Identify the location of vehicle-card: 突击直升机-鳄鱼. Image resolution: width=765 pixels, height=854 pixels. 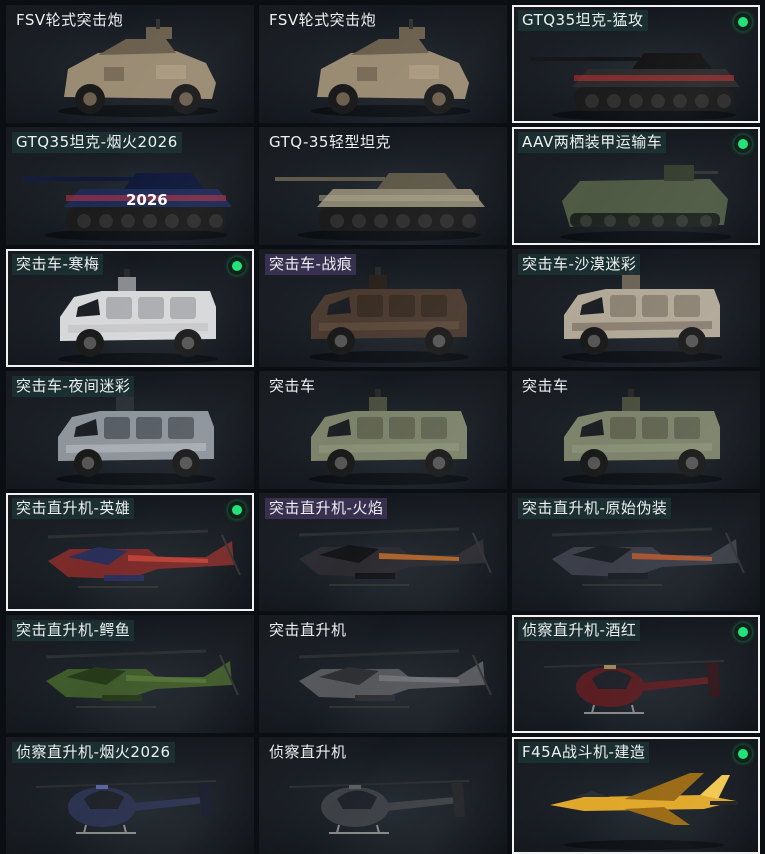
(130, 674).